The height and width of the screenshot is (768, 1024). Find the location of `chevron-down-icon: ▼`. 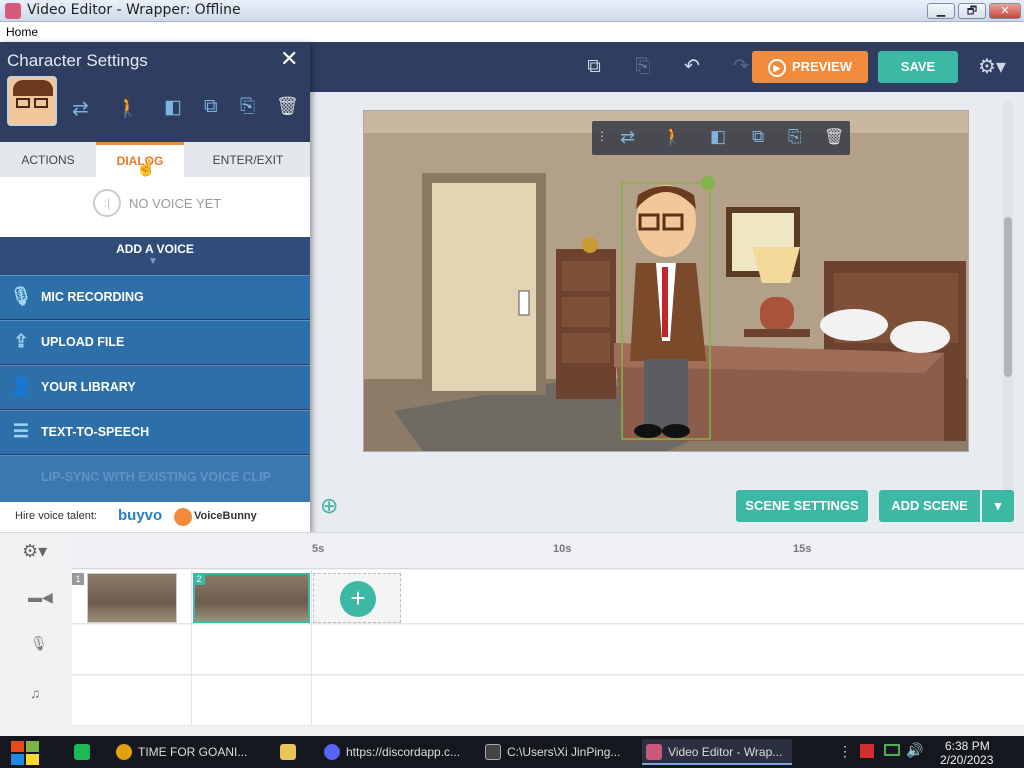

chevron-down-icon: ▼ is located at coordinates (153, 261).